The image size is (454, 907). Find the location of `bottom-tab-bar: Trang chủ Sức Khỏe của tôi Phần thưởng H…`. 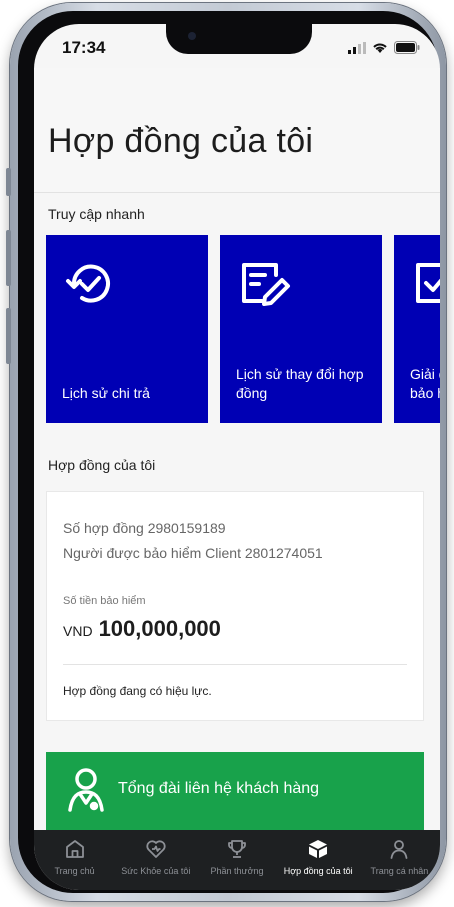

bottom-tab-bar: Trang chủ Sức Khỏe của tôi Phần thưởng H… is located at coordinates (237, 860).